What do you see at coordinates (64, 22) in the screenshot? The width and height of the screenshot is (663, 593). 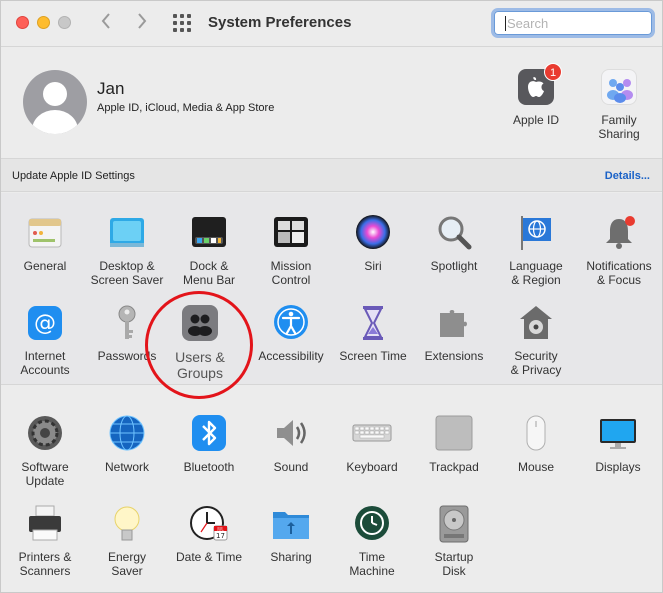 I see `zoom-window-button` at bounding box center [64, 22].